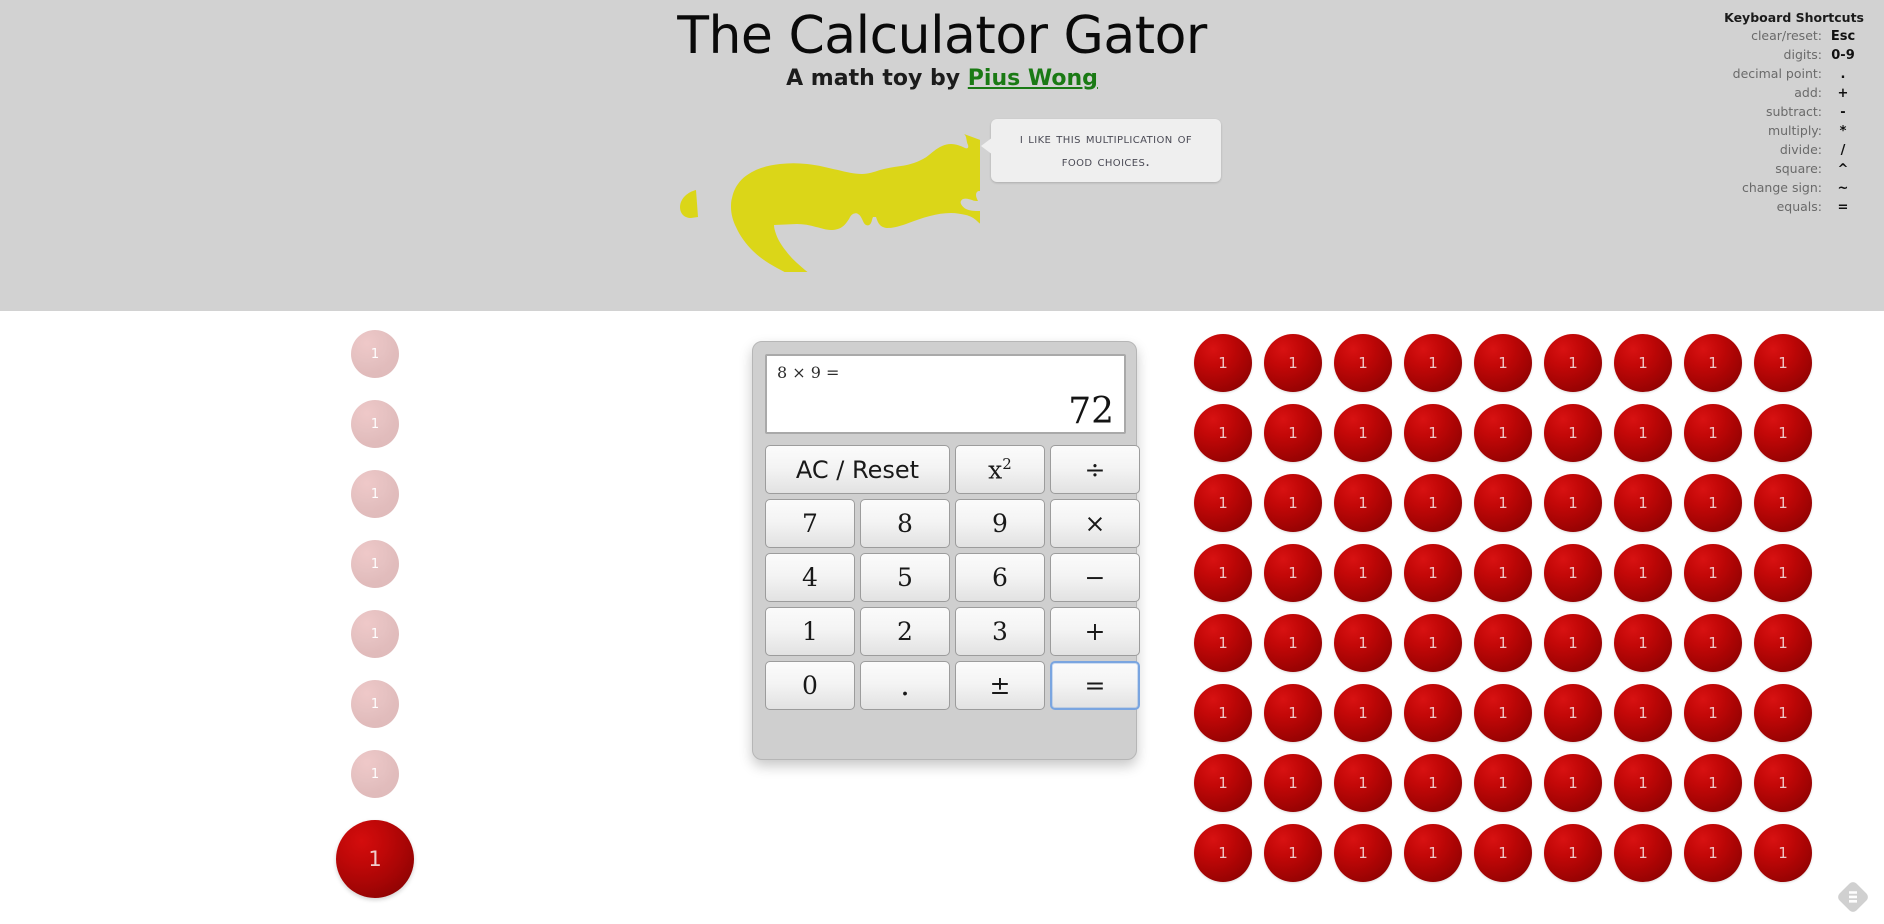 This screenshot has width=1884, height=924. Describe the element at coordinates (1000, 523) in the screenshot. I see `key-9: 9` at that location.